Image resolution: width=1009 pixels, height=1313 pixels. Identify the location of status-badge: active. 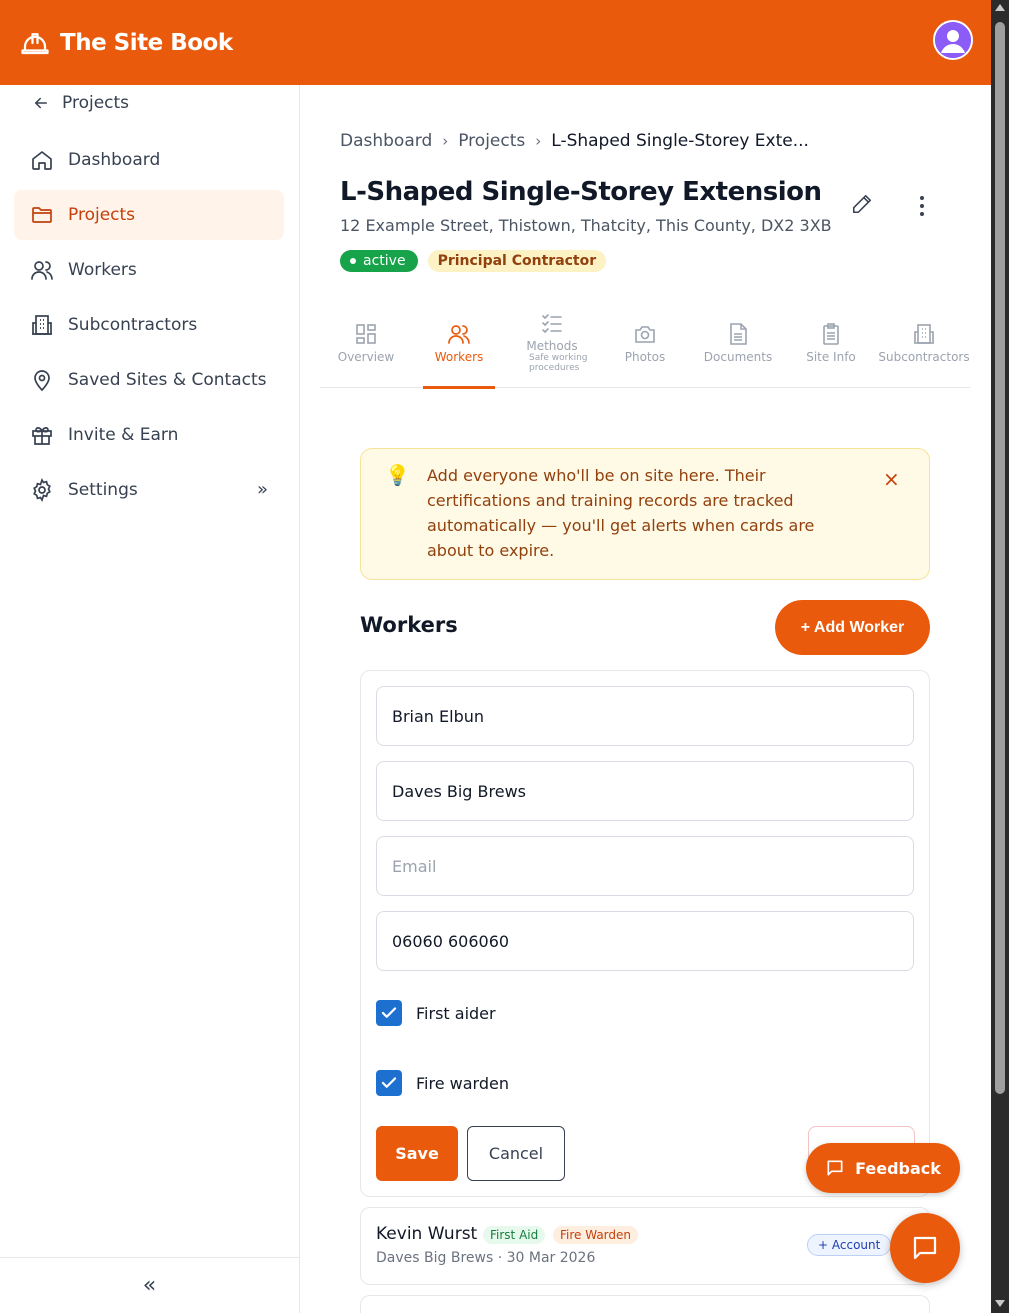
(379, 261).